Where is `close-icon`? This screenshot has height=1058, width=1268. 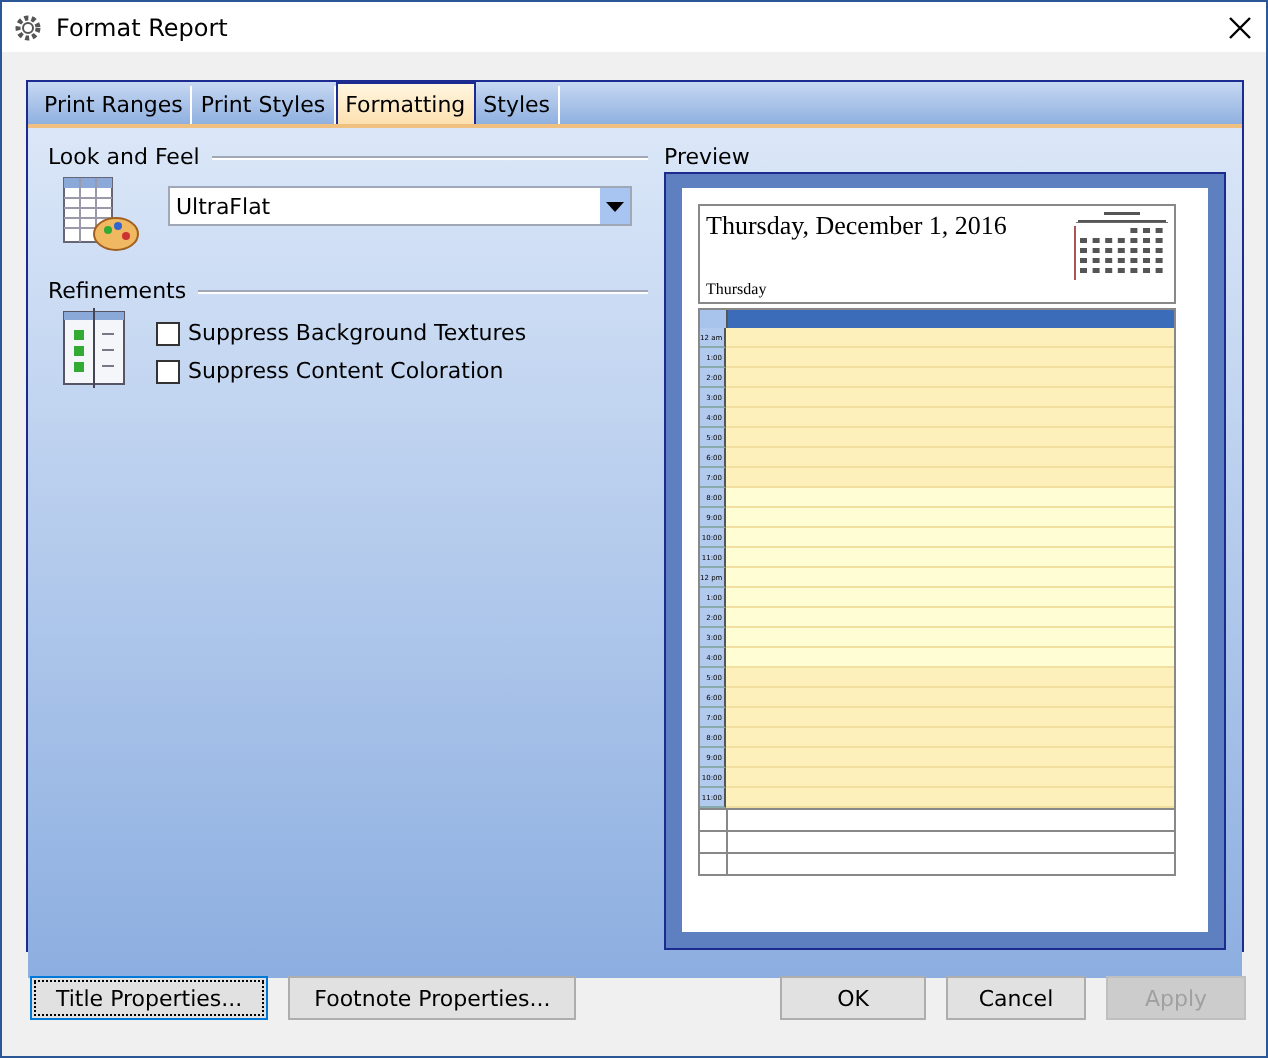 close-icon is located at coordinates (1240, 27).